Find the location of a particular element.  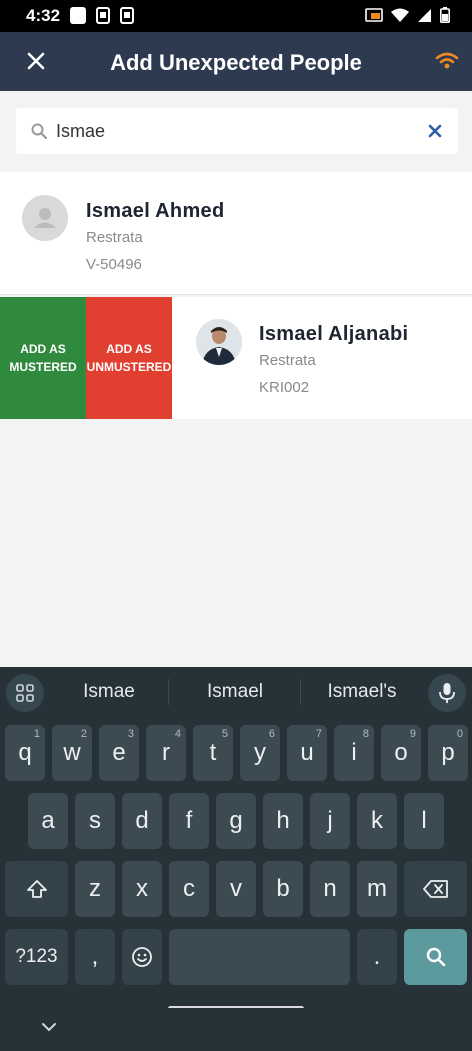

key-label: o is located at coordinates (401, 752).